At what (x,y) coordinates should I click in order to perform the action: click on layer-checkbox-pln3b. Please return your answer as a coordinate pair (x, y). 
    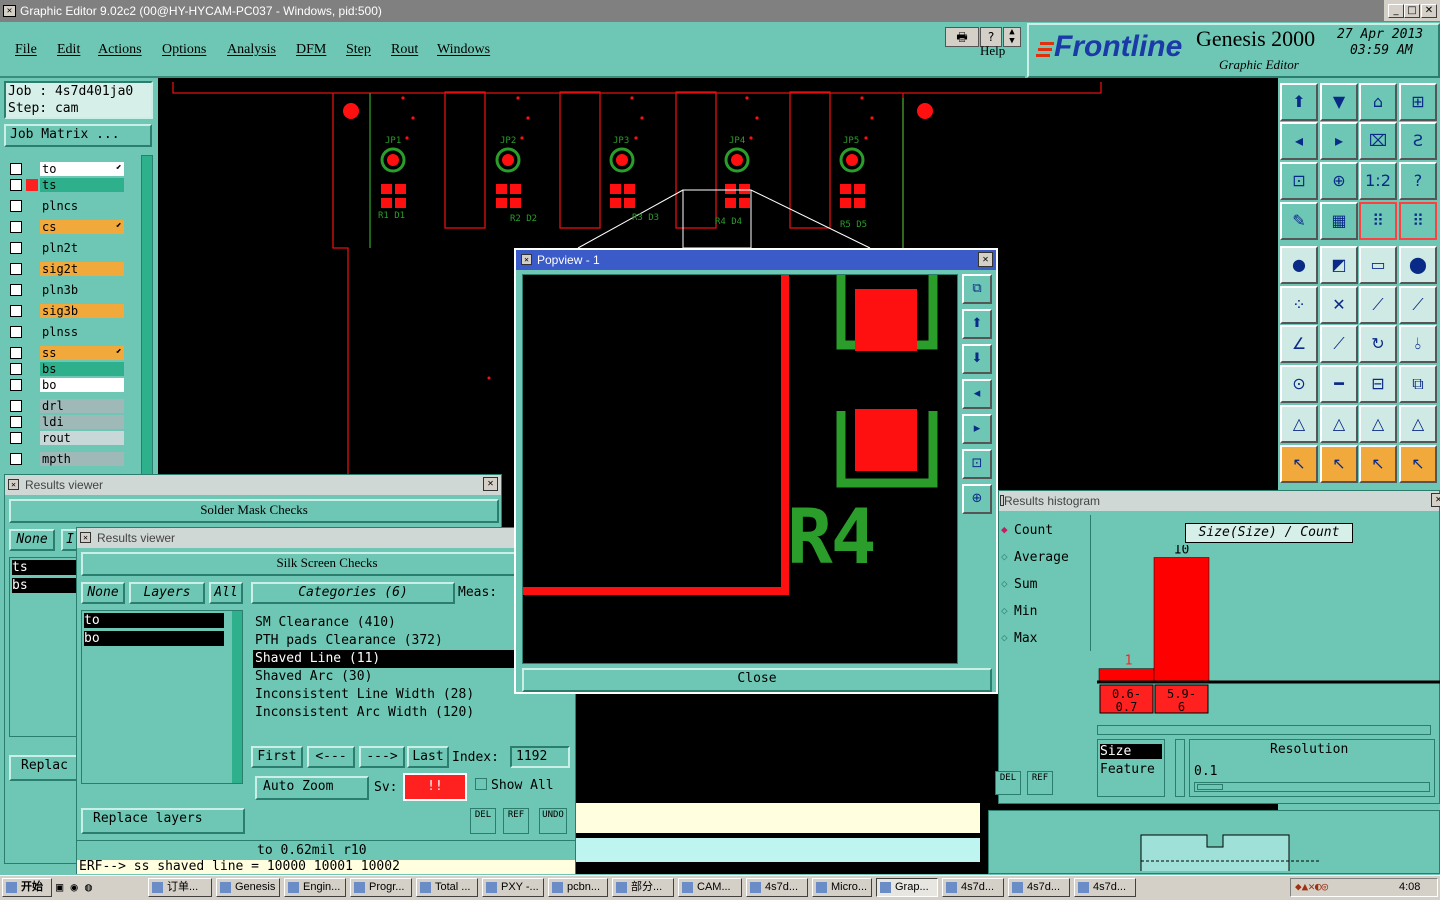
    Looking at the image, I should click on (16, 290).